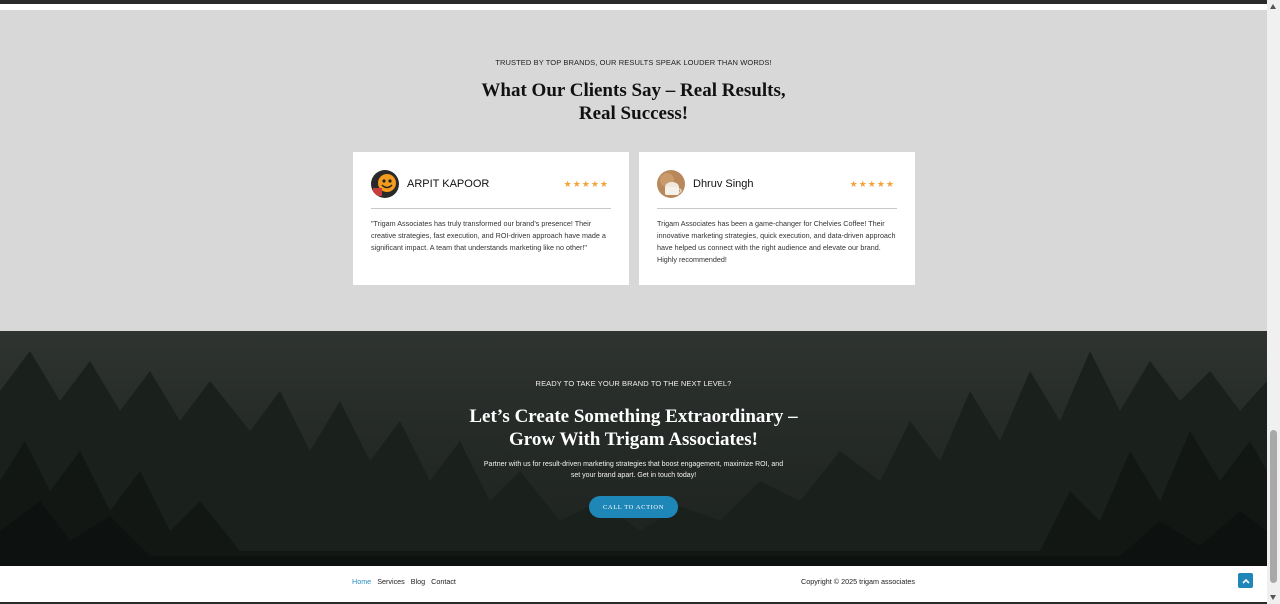 This screenshot has height=604, width=1280. Describe the element at coordinates (418, 581) in the screenshot. I see `footer-link-blog: Blog` at that location.